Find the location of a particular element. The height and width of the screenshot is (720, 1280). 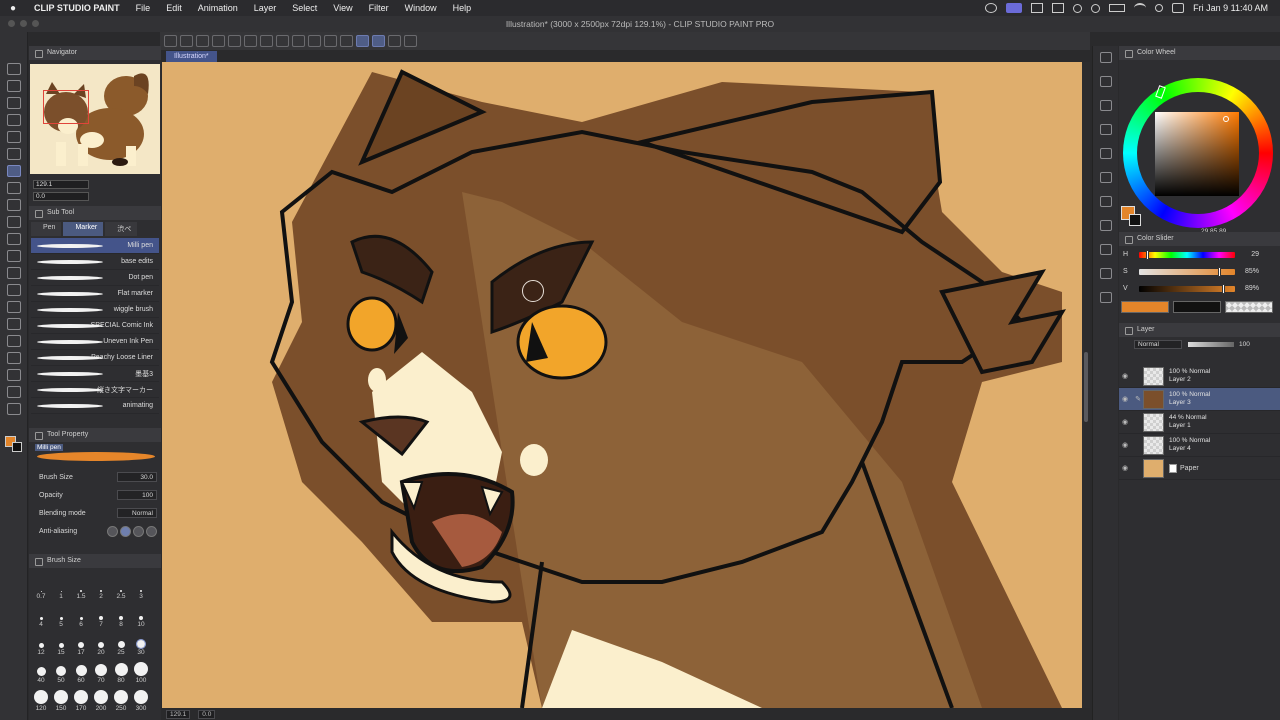

value-slider-knob is located at coordinates (1223, 288).